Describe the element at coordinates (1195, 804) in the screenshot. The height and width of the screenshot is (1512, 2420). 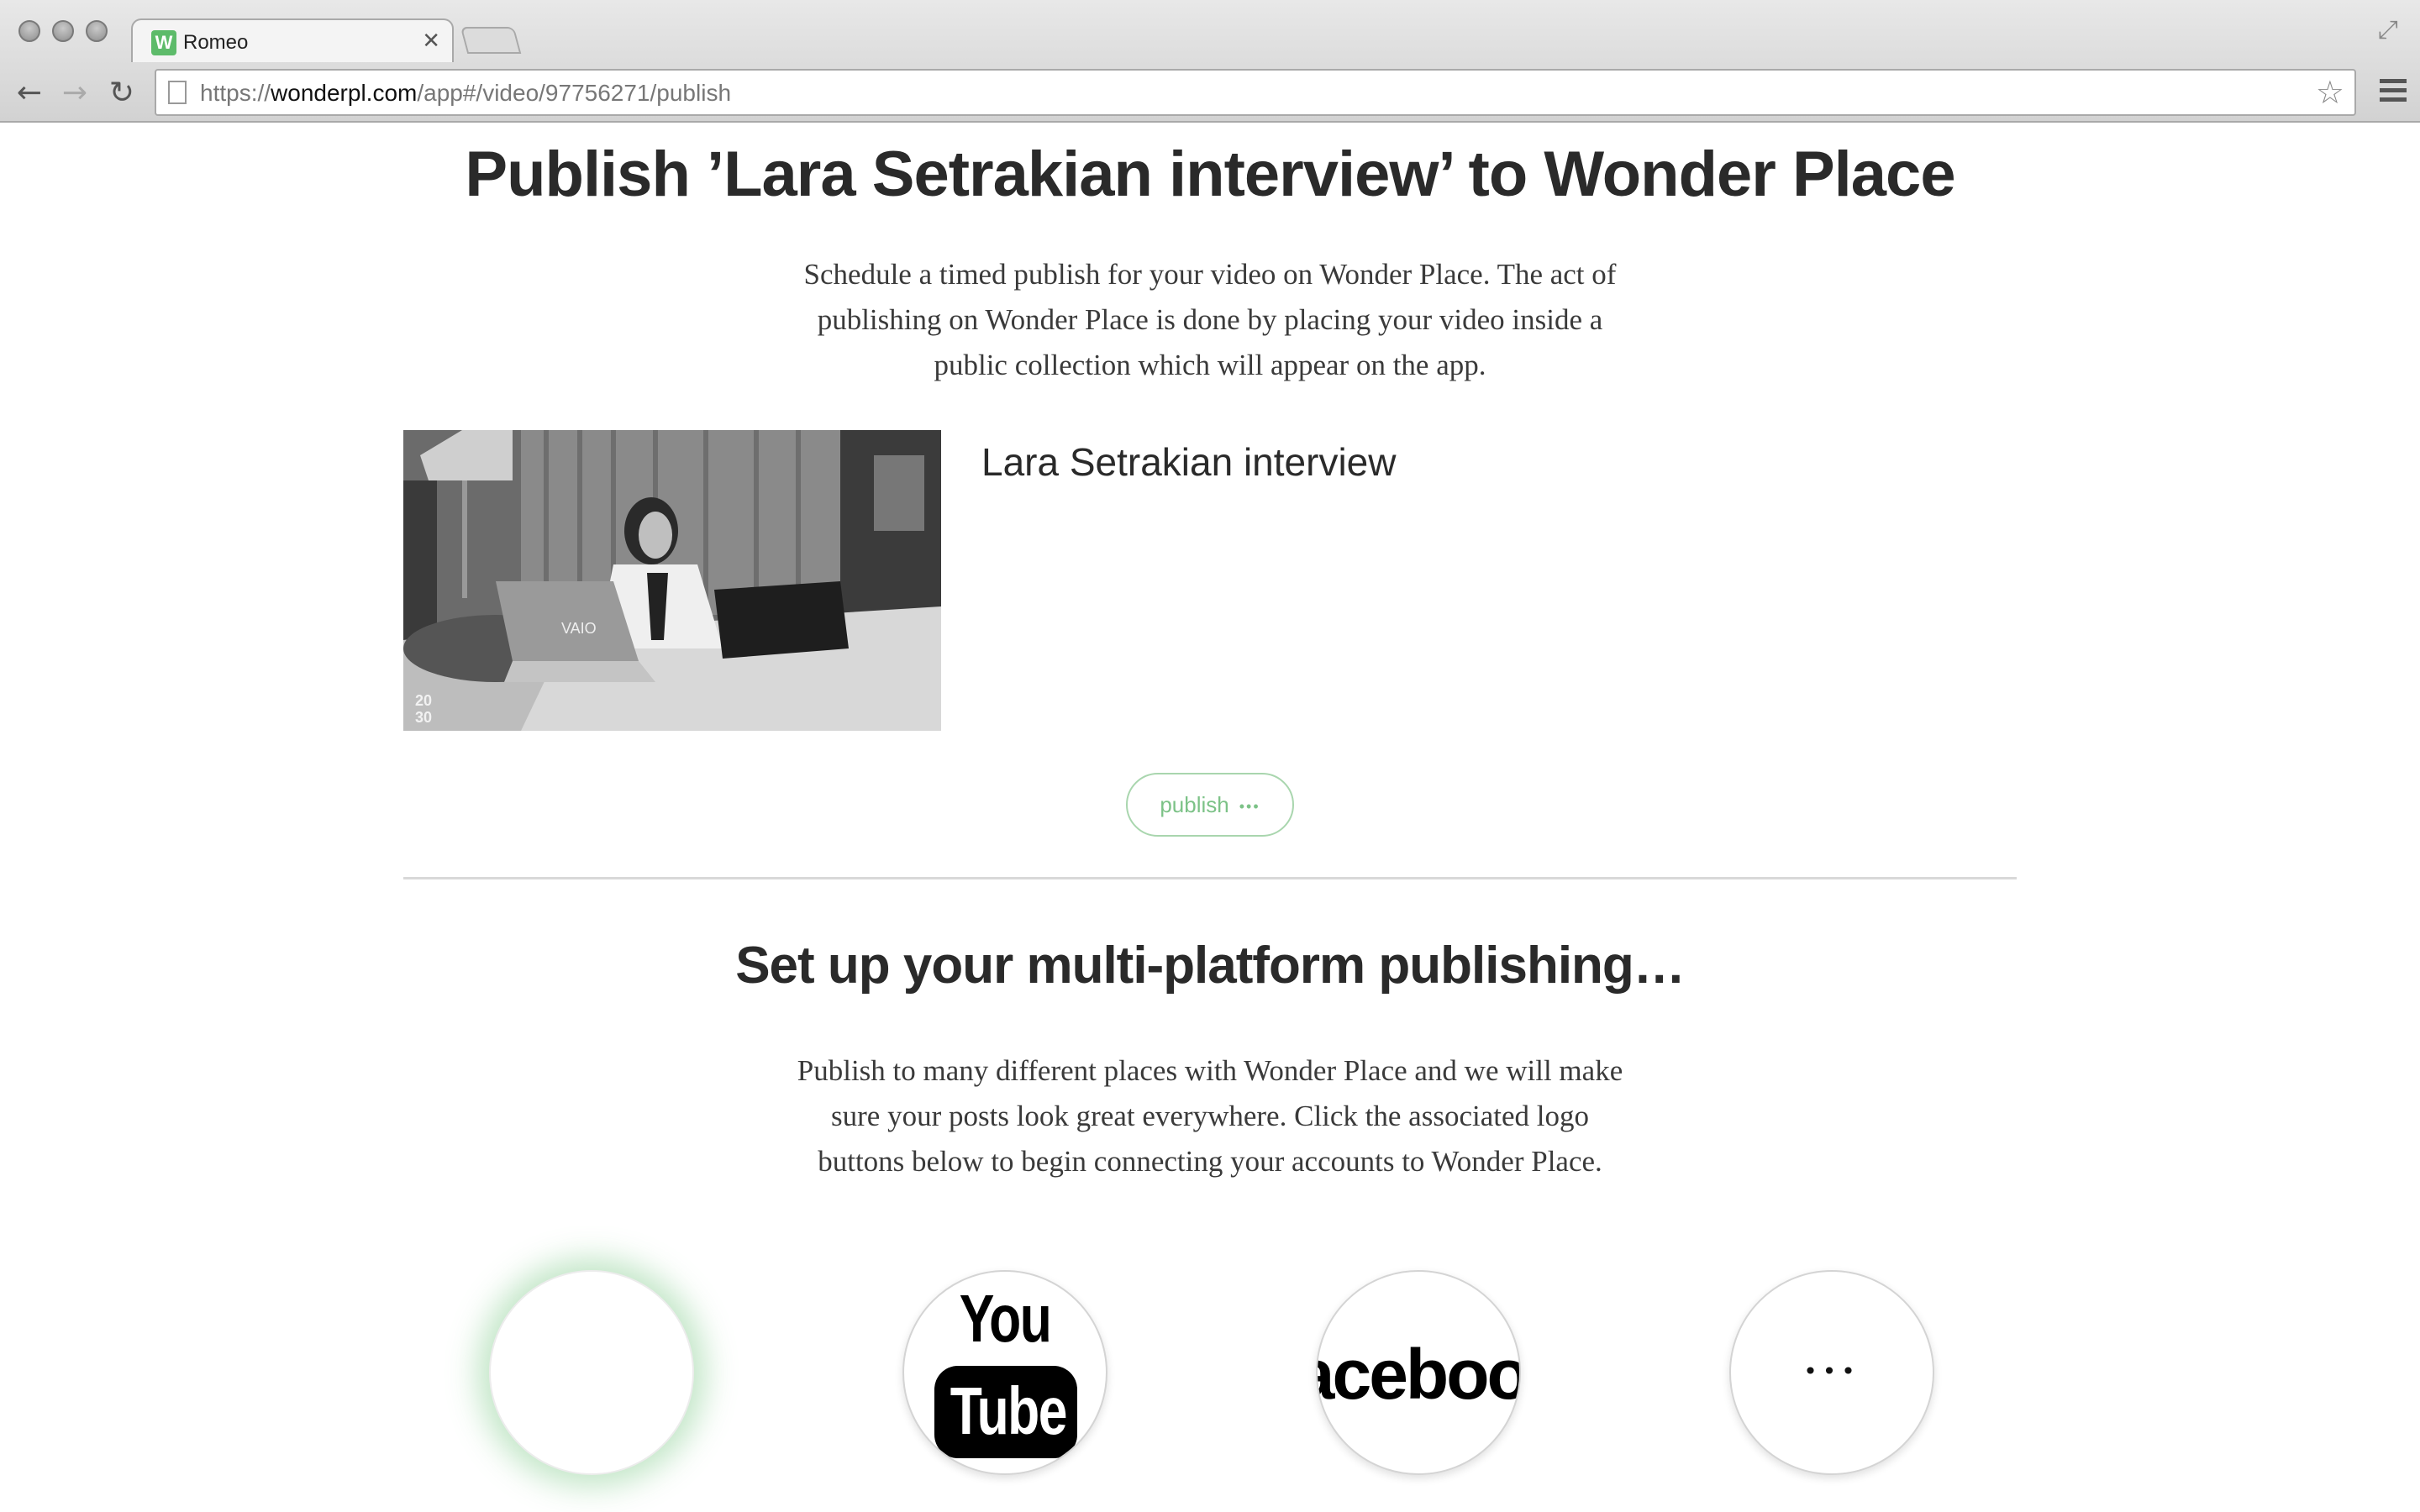
I see `publish-button-label: publish` at that location.